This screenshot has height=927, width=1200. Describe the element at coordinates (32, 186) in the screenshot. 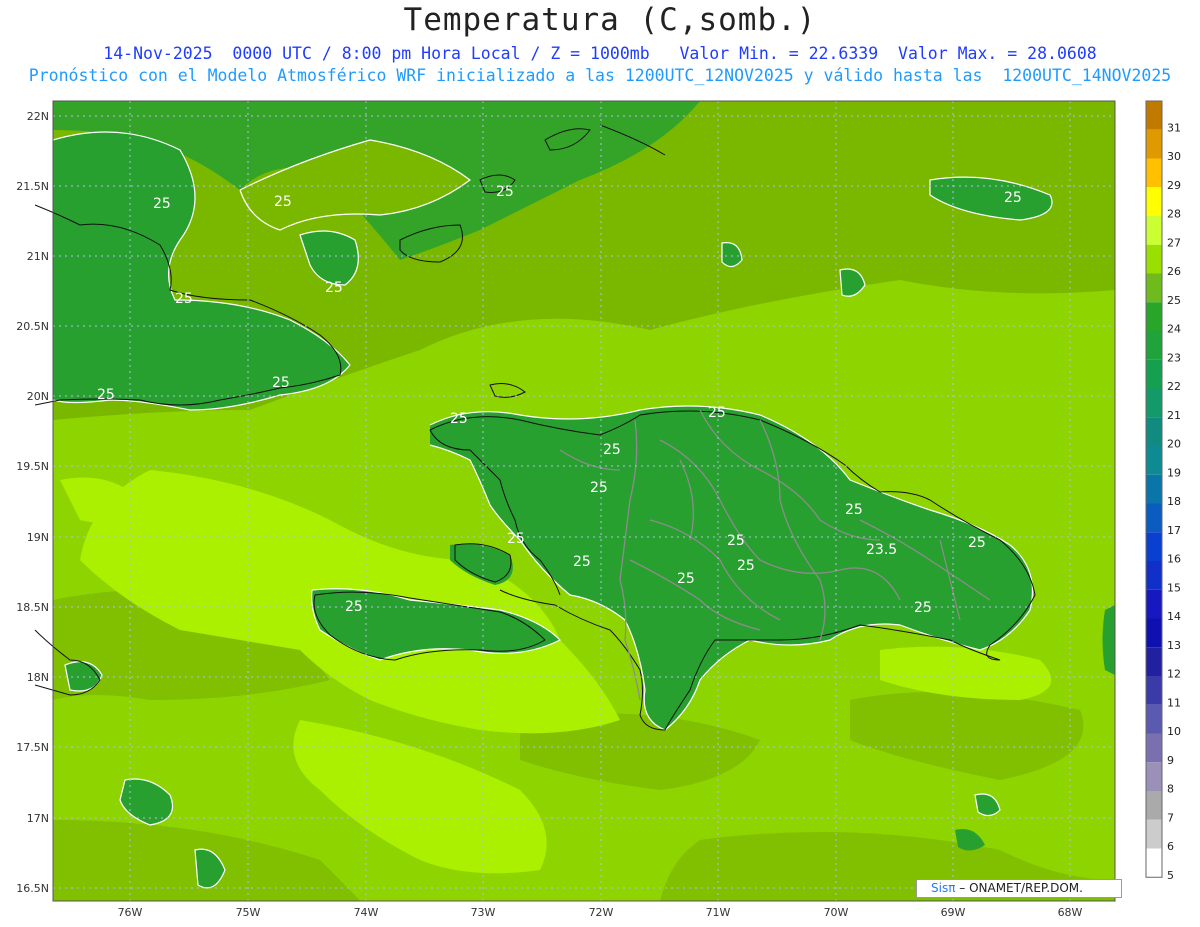

I see `lat-label: 21.5N` at that location.